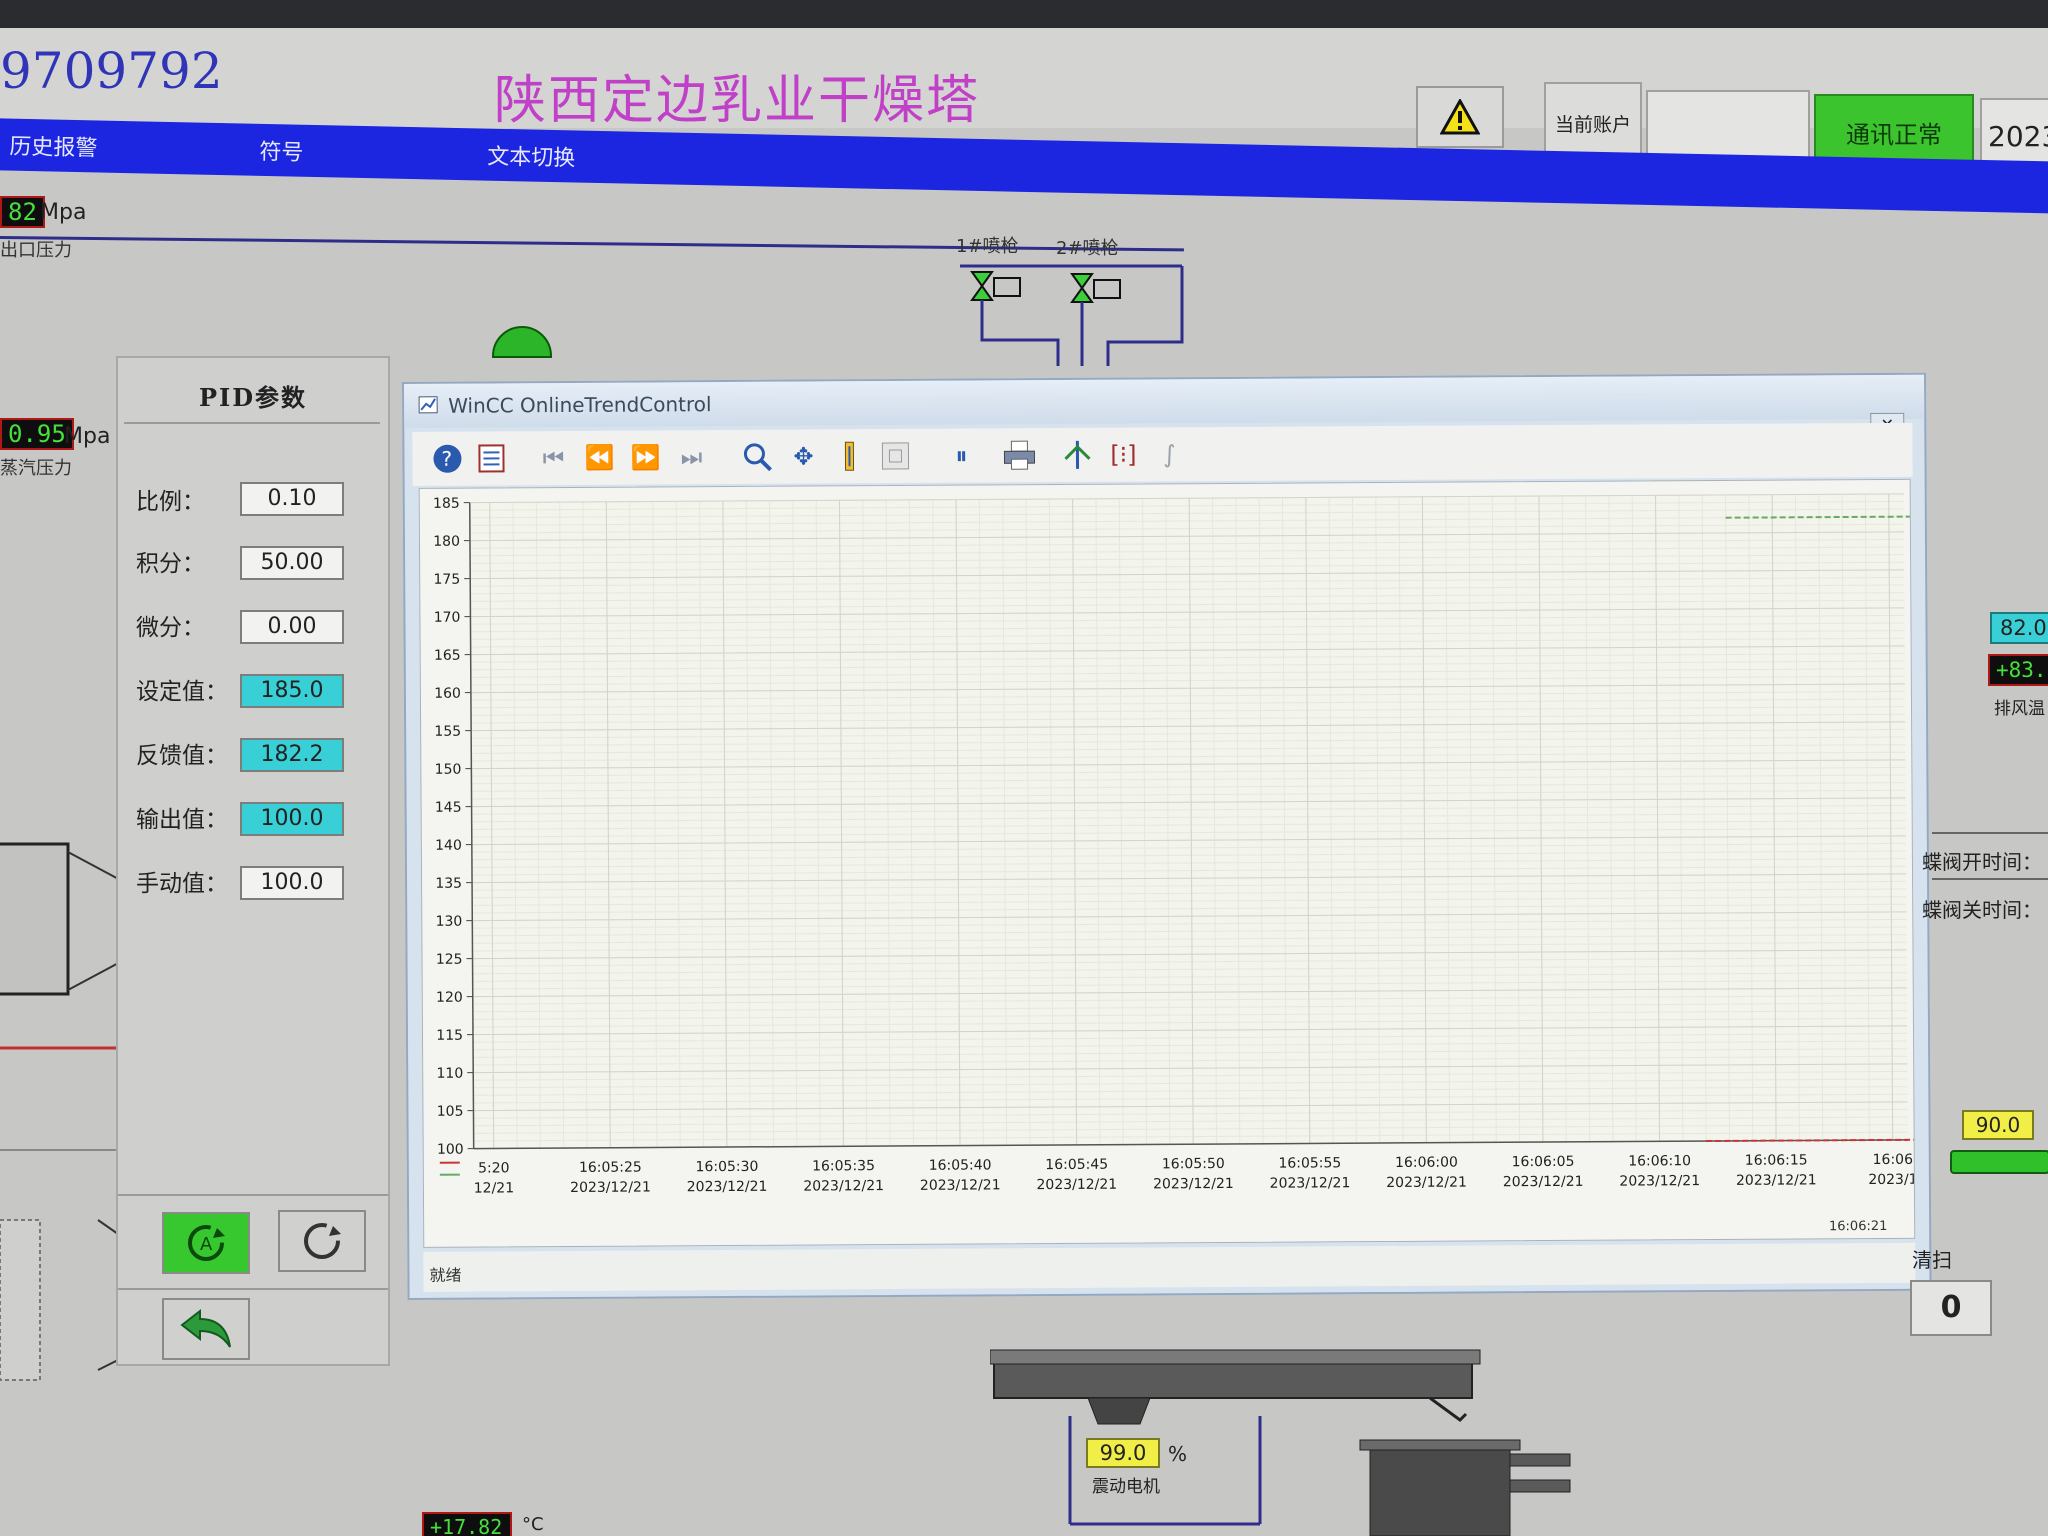 The width and height of the screenshot is (2048, 1536). What do you see at coordinates (1659, 1161) in the screenshot?
I see `x-tick-label-time: 16:06:10` at bounding box center [1659, 1161].